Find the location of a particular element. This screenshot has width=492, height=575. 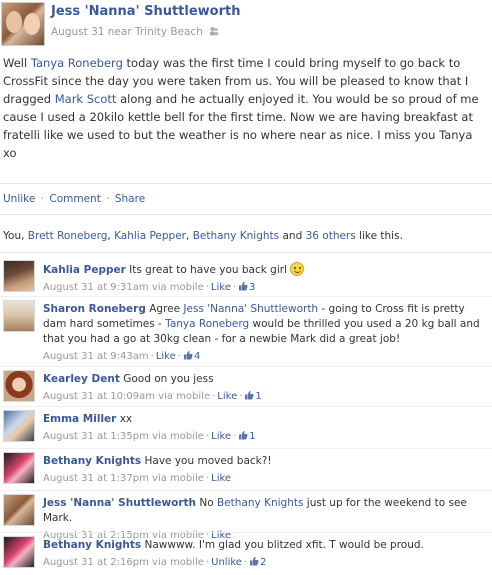

others-link: 36 others is located at coordinates (331, 236).